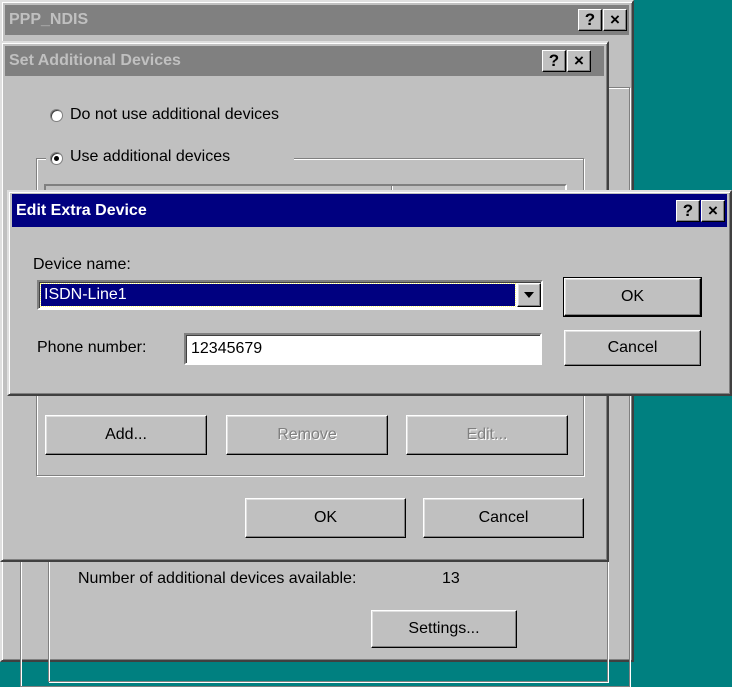 Image resolution: width=732 pixels, height=687 pixels. Describe the element at coordinates (632, 348) in the screenshot. I see `edit-cancel-button: Cancel` at that location.